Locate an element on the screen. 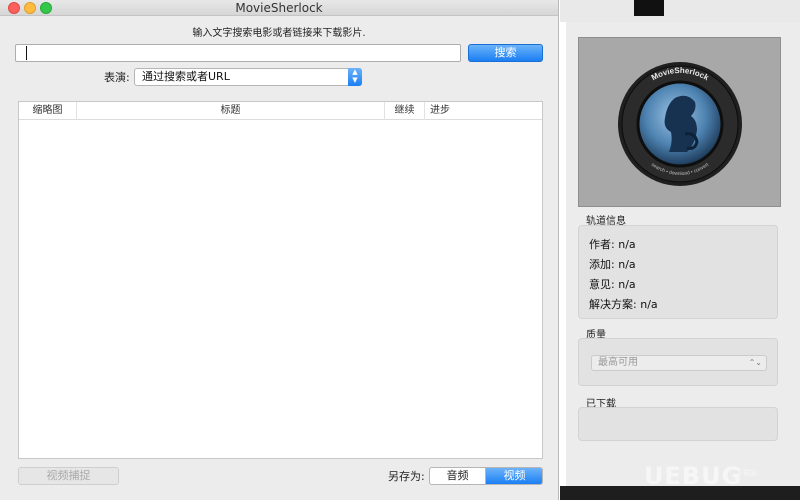 The height and width of the screenshot is (500, 800). save-as-label: 另存为: is located at coordinates (406, 476).